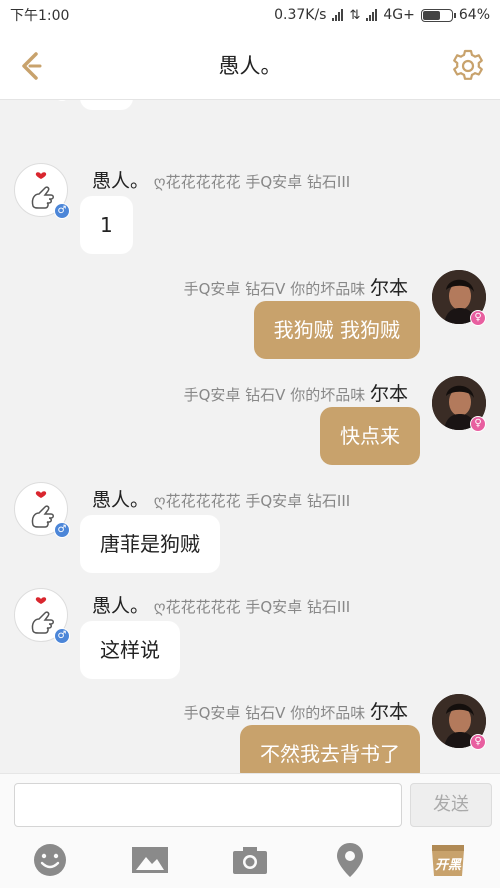  I want to click on message-bubble: 1, so click(106, 225).